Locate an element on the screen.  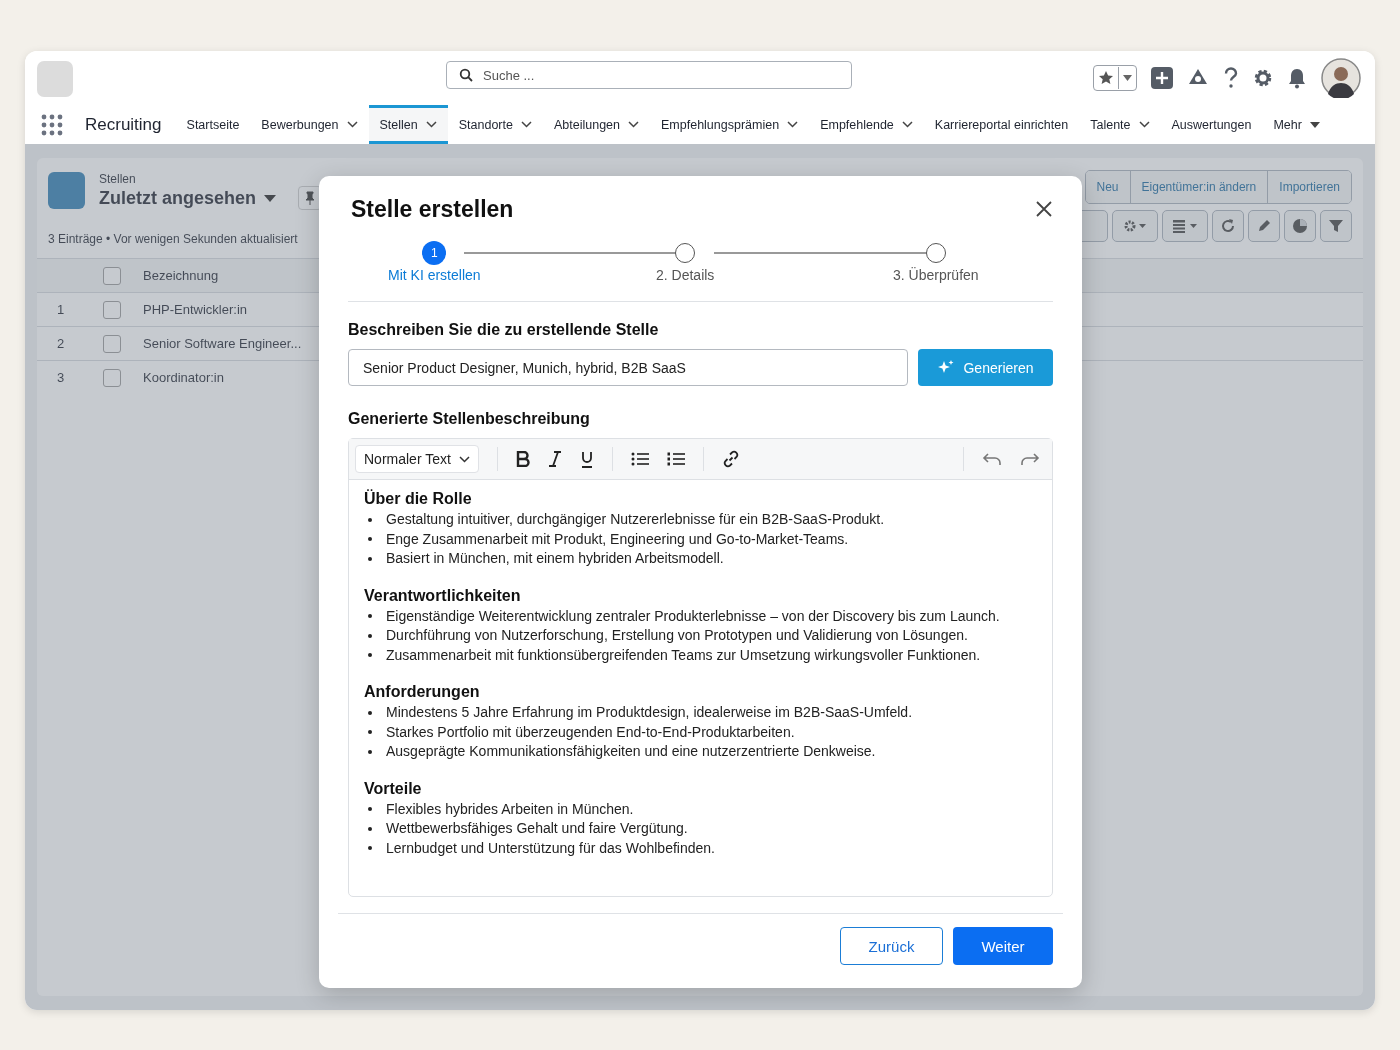
numbered-list-icon is located at coordinates (675, 459).